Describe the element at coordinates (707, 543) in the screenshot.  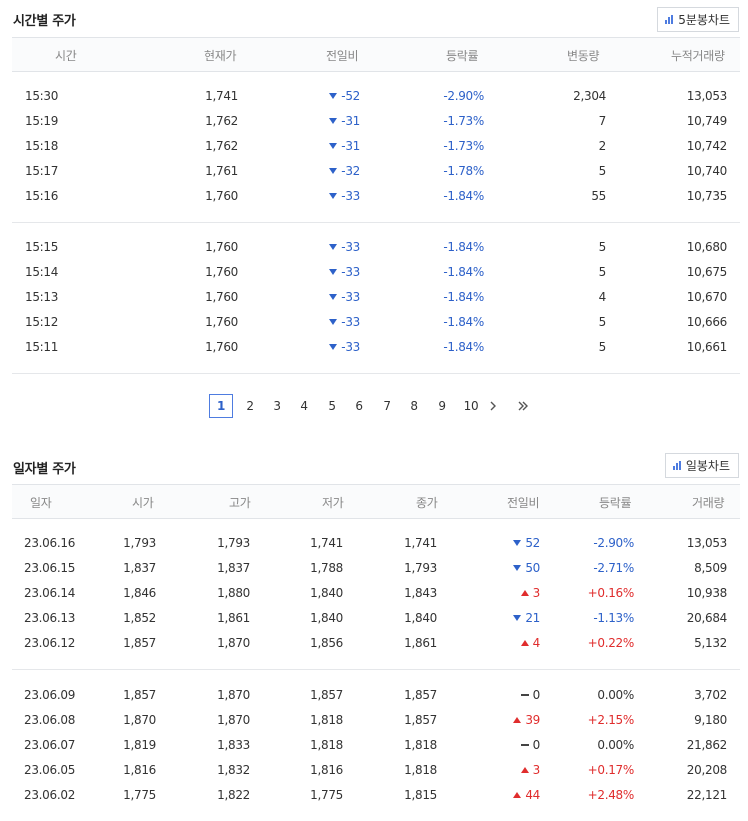
I see `vol-cell: 13,053` at that location.